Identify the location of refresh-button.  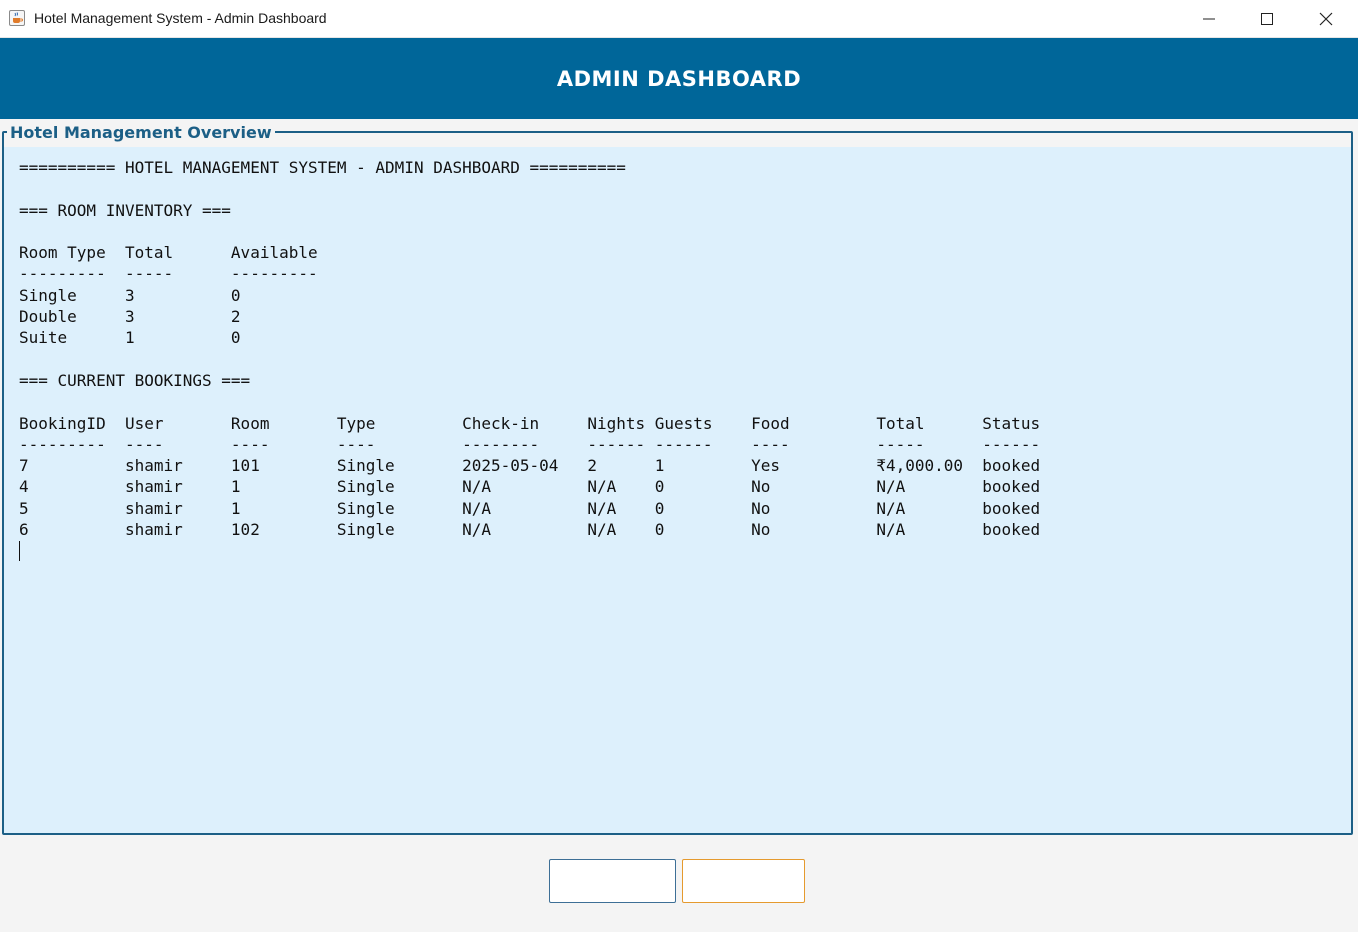
(612, 881).